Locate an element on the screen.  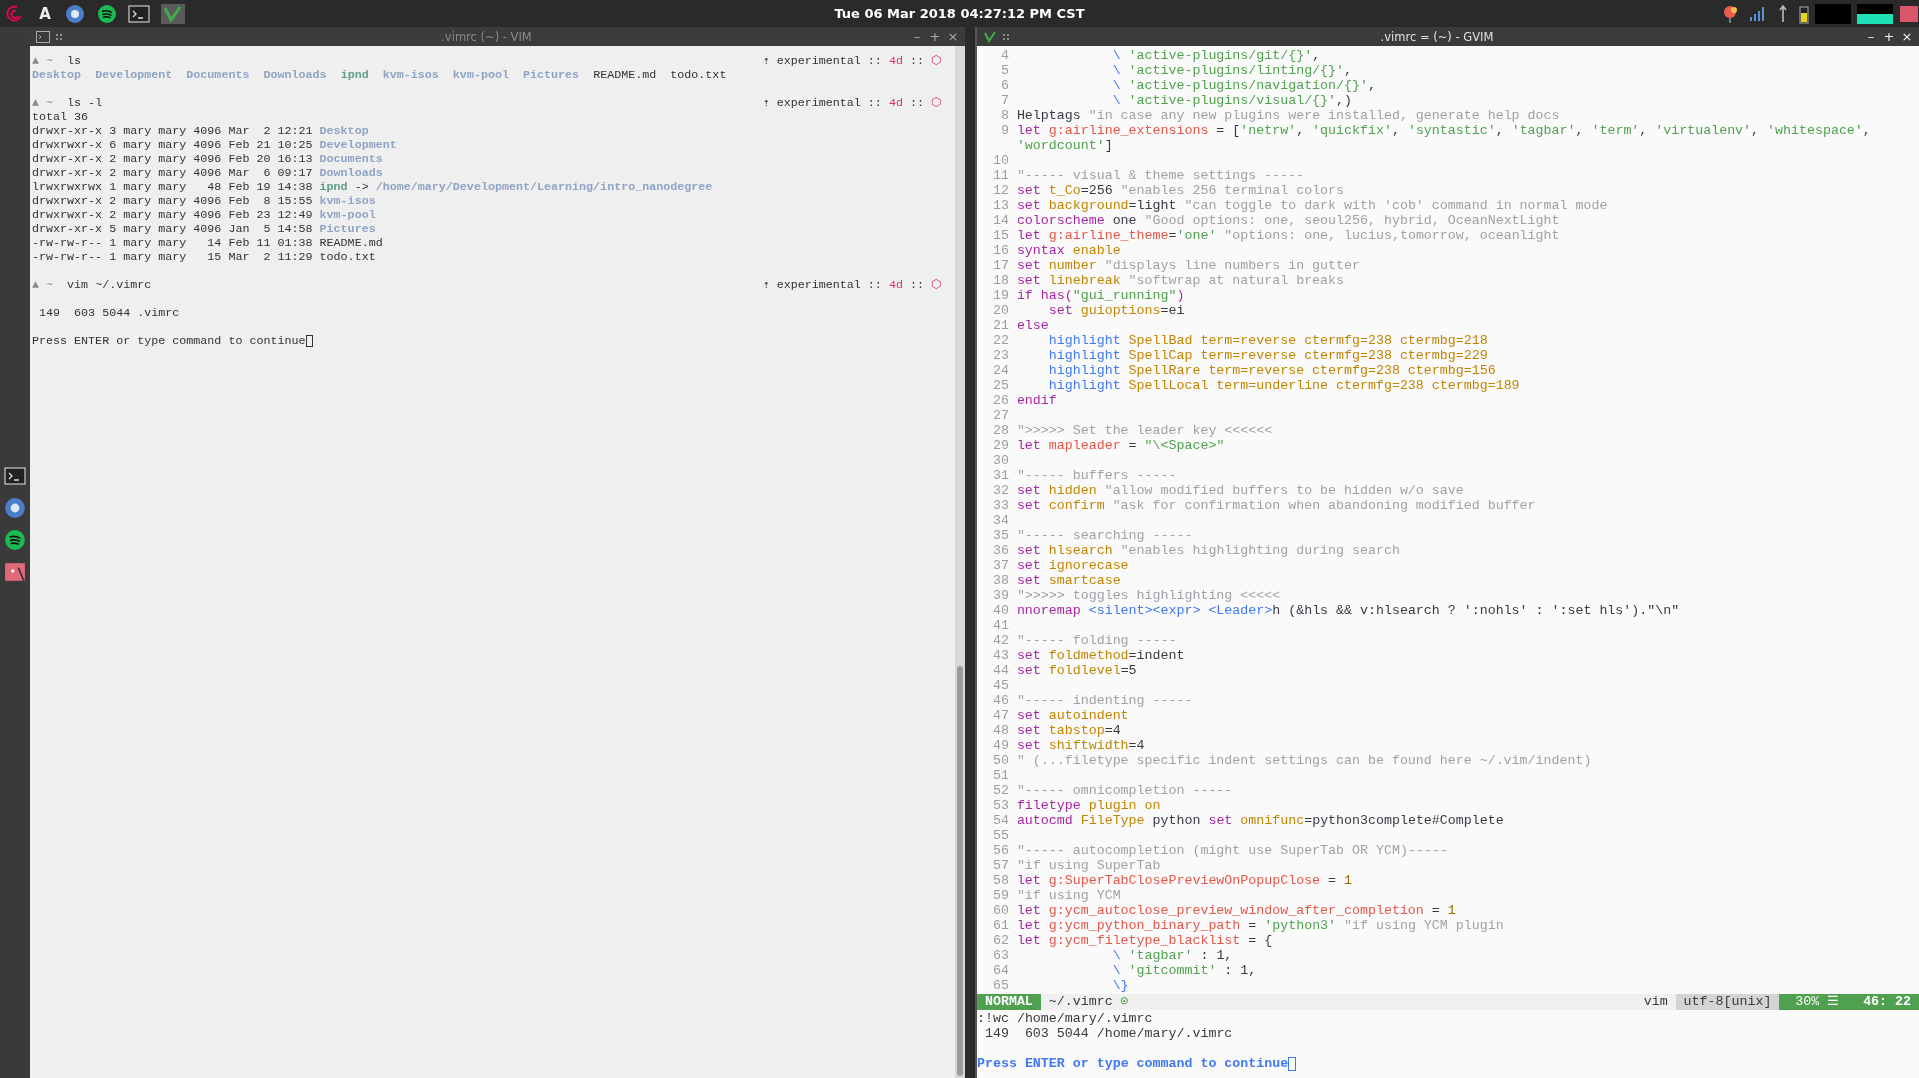
prompt-line: ▲ ~ ls -l is located at coordinates (67, 103).